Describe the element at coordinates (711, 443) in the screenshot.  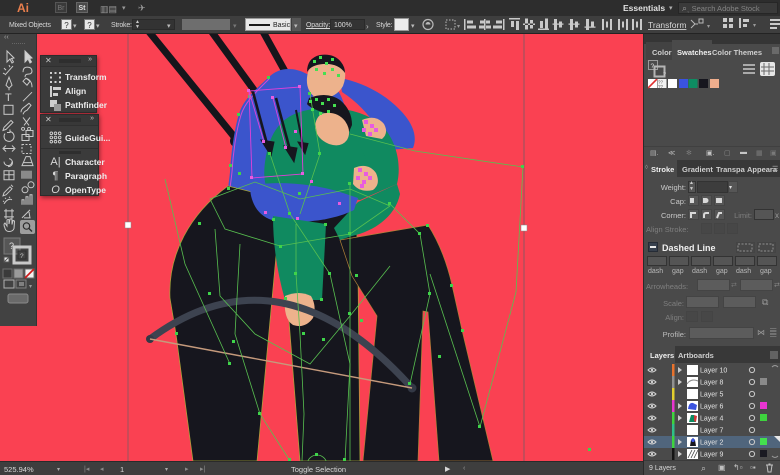
I see `svg-text: Layer 2` at that location.